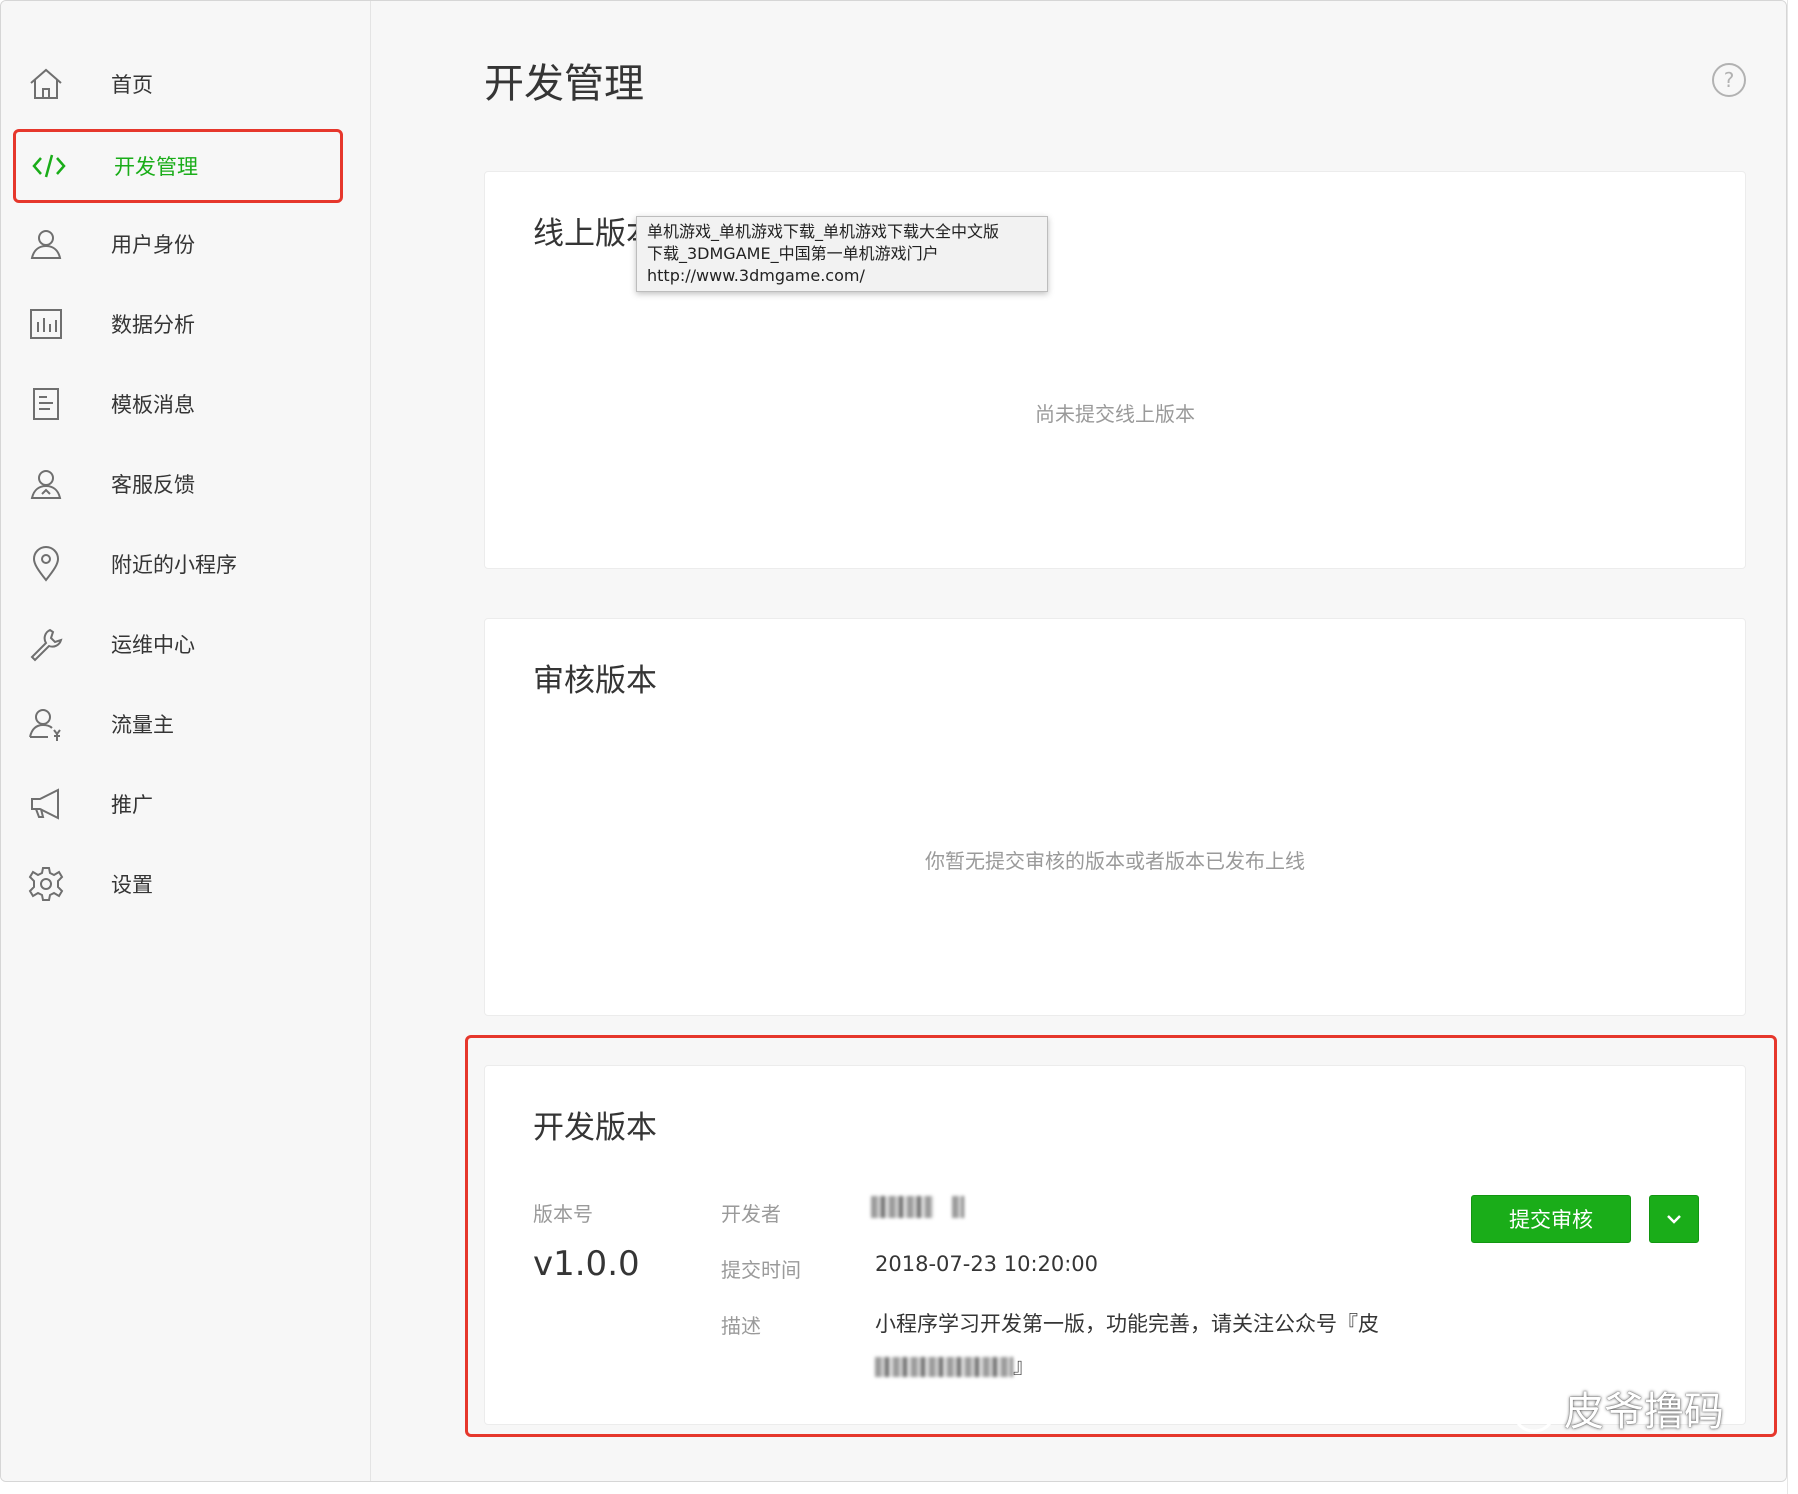  I want to click on version-label: 版本号, so click(563, 1214).